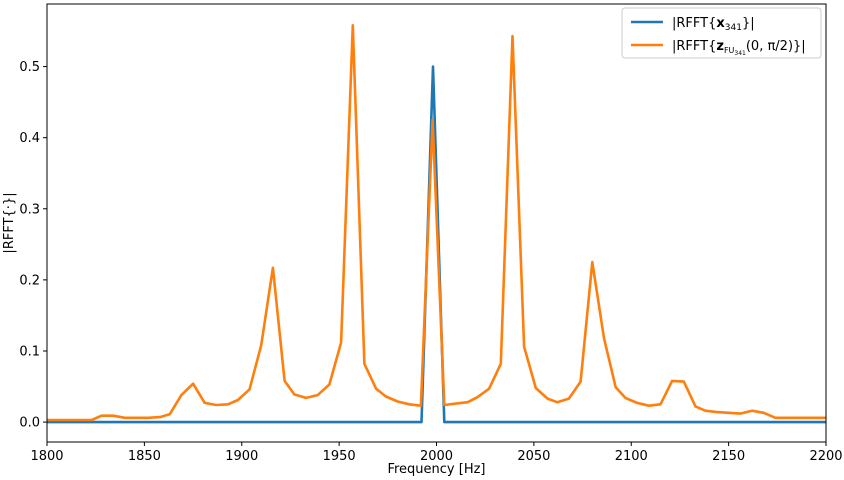  Describe the element at coordinates (825, 456) in the screenshot. I see `x-tick-label: 2200` at that location.